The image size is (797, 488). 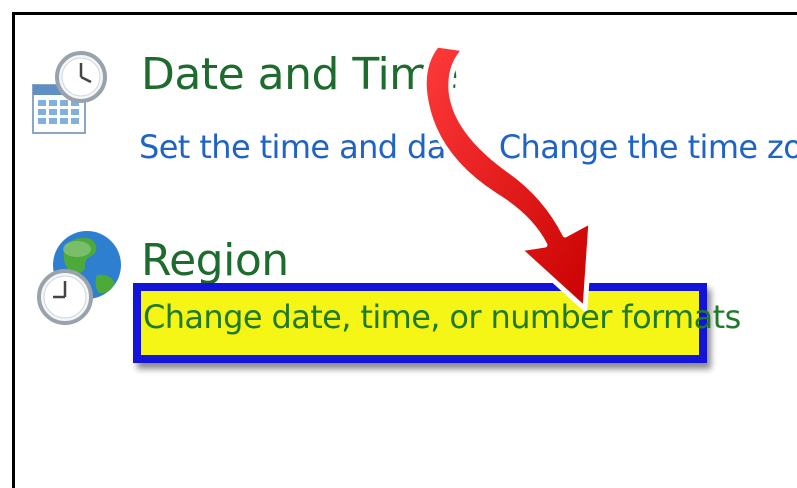 I want to click on date-time-title: Date and Time, so click(x=300, y=75).